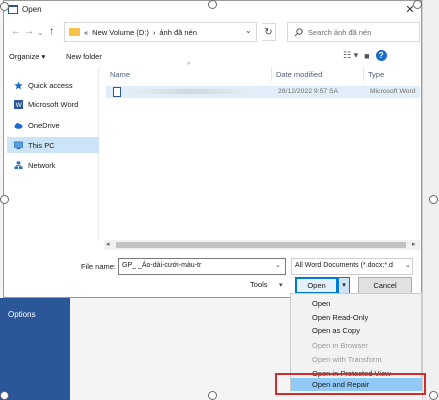 This screenshot has height=400, width=439. Describe the element at coordinates (202, 266) in the screenshot. I see `file-name-input: GP_ _Áo-dài-cưới-màu-tr` at that location.